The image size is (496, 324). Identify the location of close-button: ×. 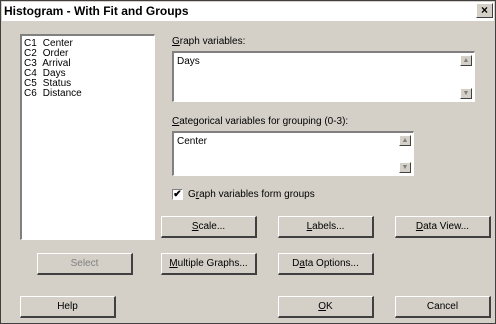
(484, 10).